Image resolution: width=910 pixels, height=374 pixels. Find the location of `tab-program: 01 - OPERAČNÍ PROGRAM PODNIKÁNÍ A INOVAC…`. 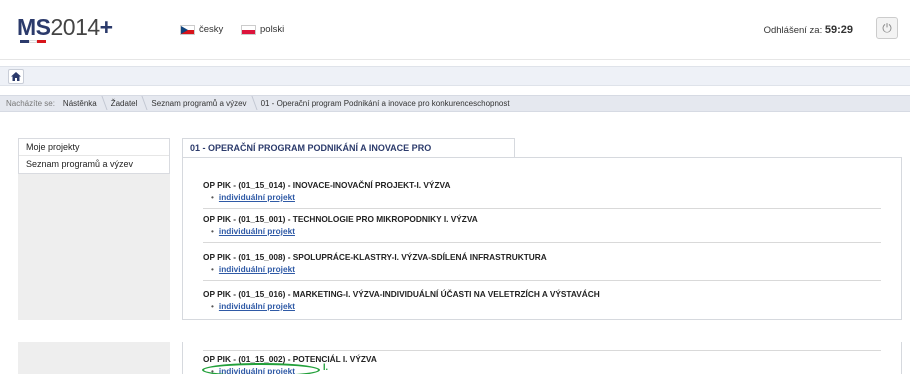

tab-program: 01 - OPERAČNÍ PROGRAM PODNIKÁNÍ A INOVAC… is located at coordinates (348, 155).